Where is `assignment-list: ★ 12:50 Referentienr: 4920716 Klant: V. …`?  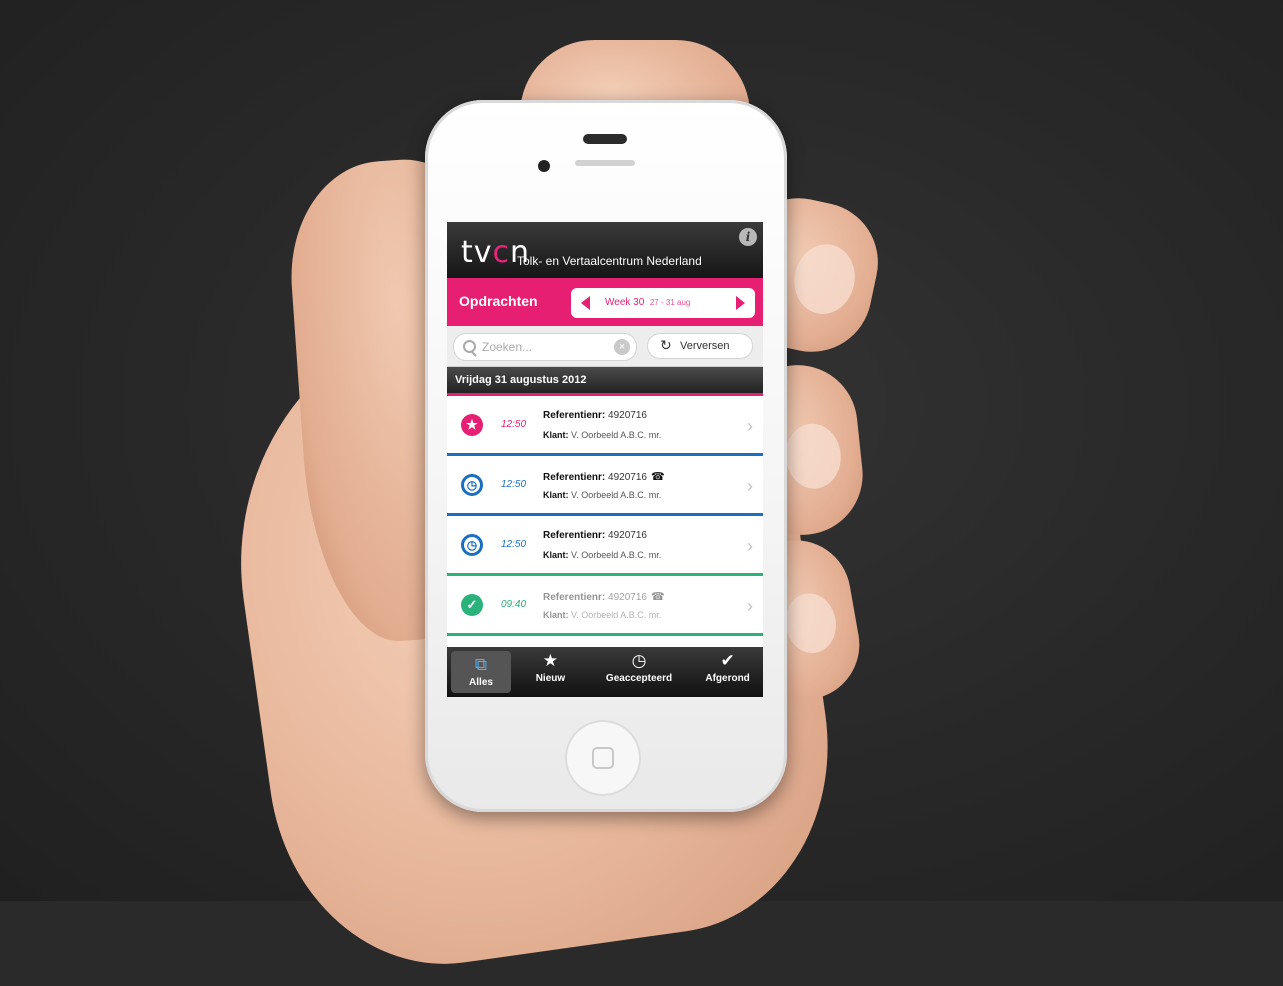
assignment-list: ★ 12:50 Referentienr: 4920716 Klant: V. … is located at coordinates (605, 516).